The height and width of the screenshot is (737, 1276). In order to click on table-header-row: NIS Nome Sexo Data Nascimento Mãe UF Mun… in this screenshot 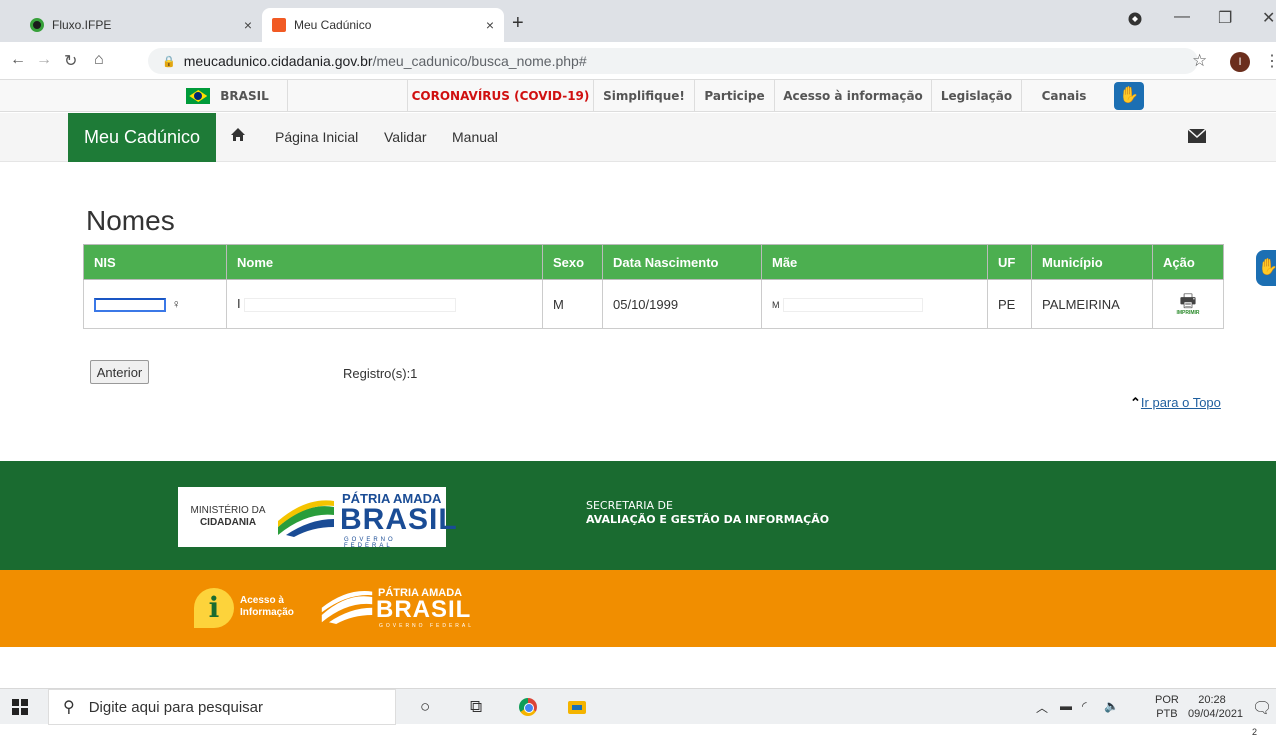, I will do `click(653, 262)`.